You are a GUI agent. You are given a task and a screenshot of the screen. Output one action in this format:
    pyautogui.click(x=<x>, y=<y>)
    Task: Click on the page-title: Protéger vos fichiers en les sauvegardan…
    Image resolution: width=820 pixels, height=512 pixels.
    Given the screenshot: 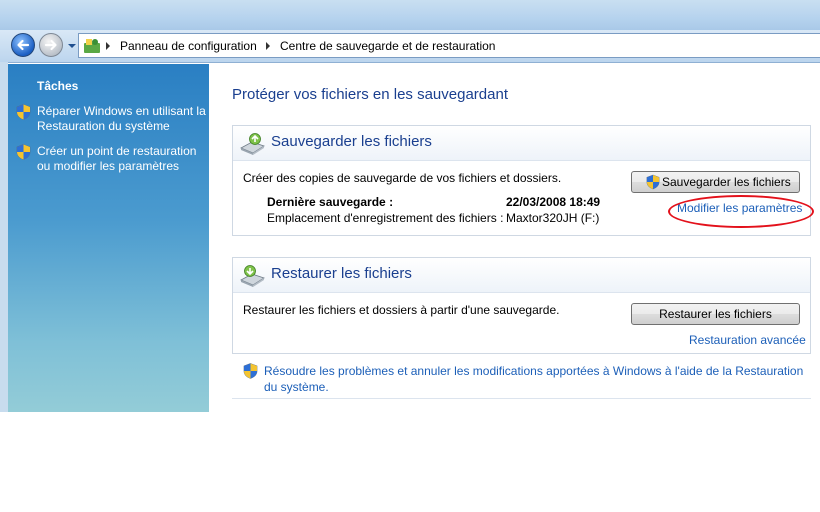 What is the action you would take?
    pyautogui.click(x=370, y=94)
    